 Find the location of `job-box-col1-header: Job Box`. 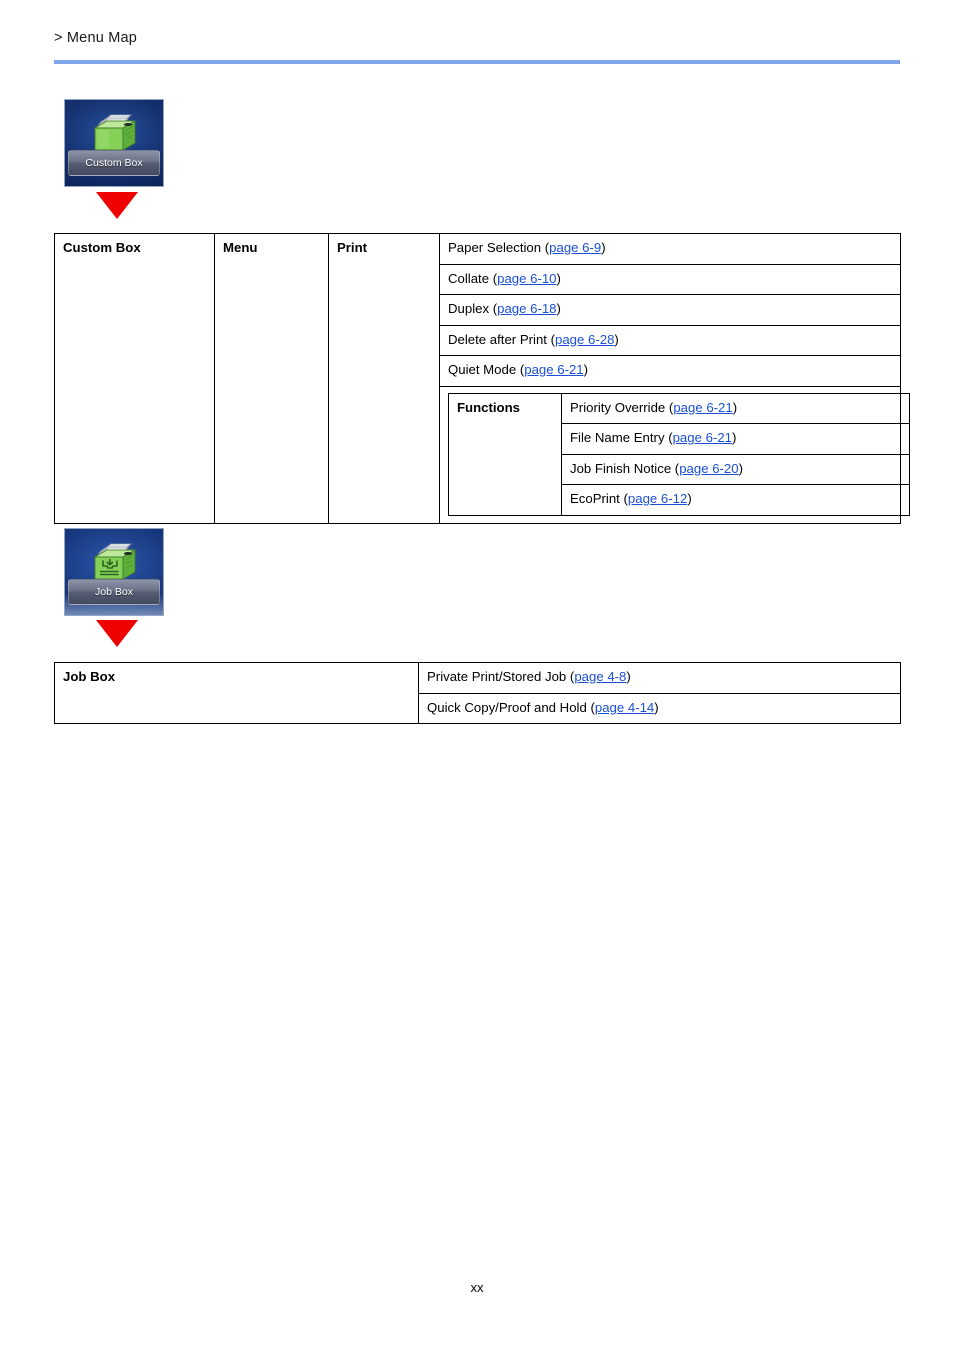

job-box-col1-header: Job Box is located at coordinates (236, 693).